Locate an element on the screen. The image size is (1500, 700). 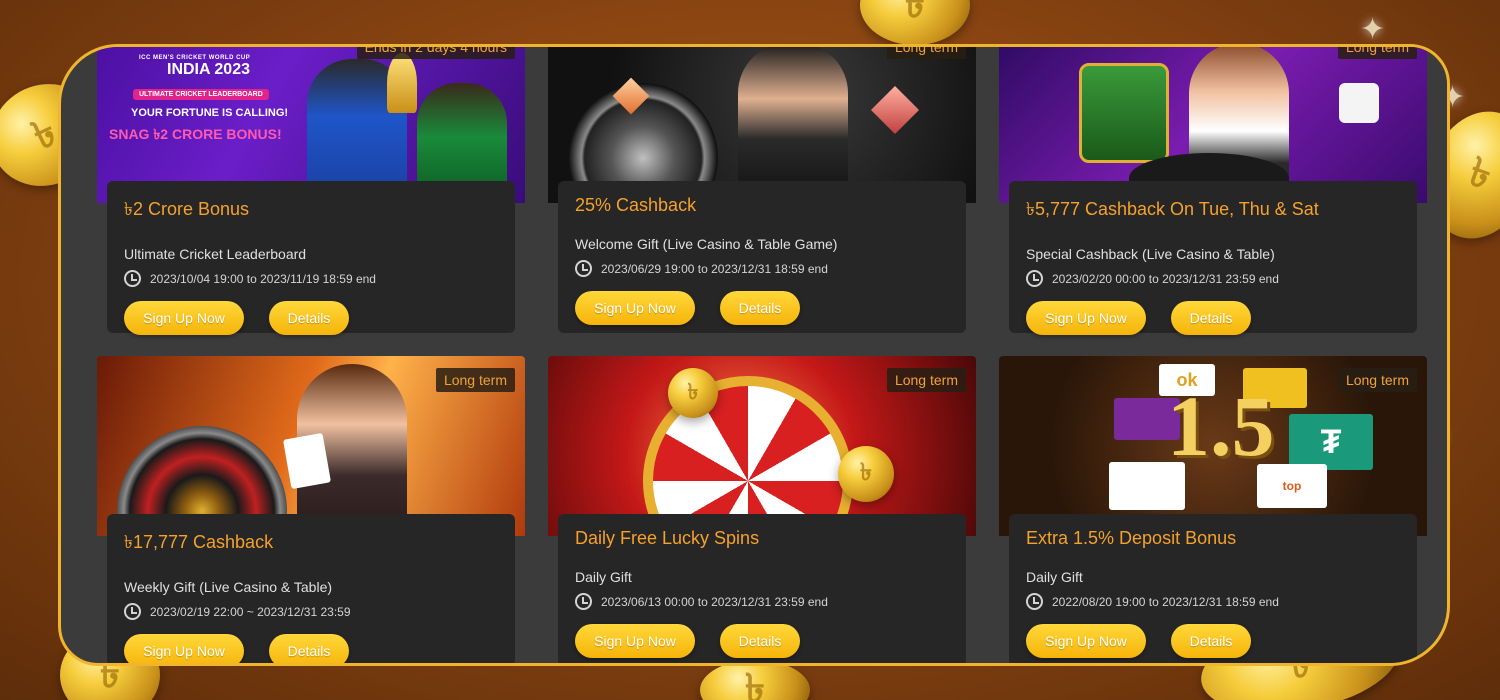
promo-date: 2023/06/13 00:00 to 2023/12/31 23:59 end is located at coordinates (762, 601).